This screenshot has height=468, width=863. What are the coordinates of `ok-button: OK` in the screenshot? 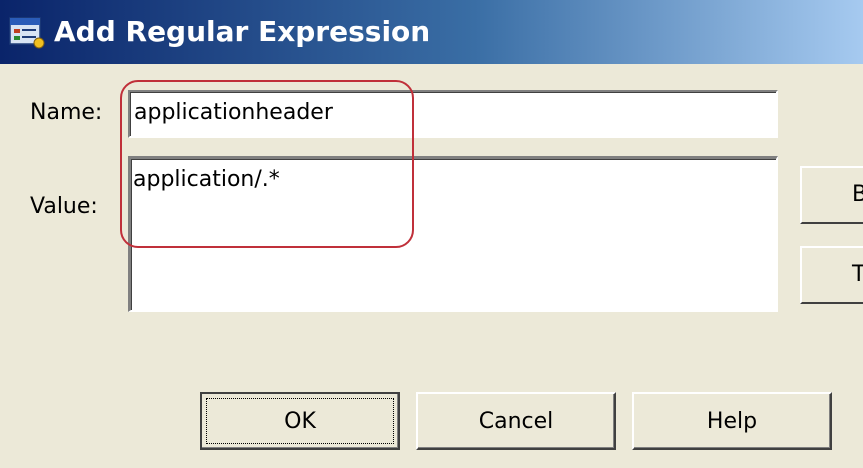 It's located at (300, 421).